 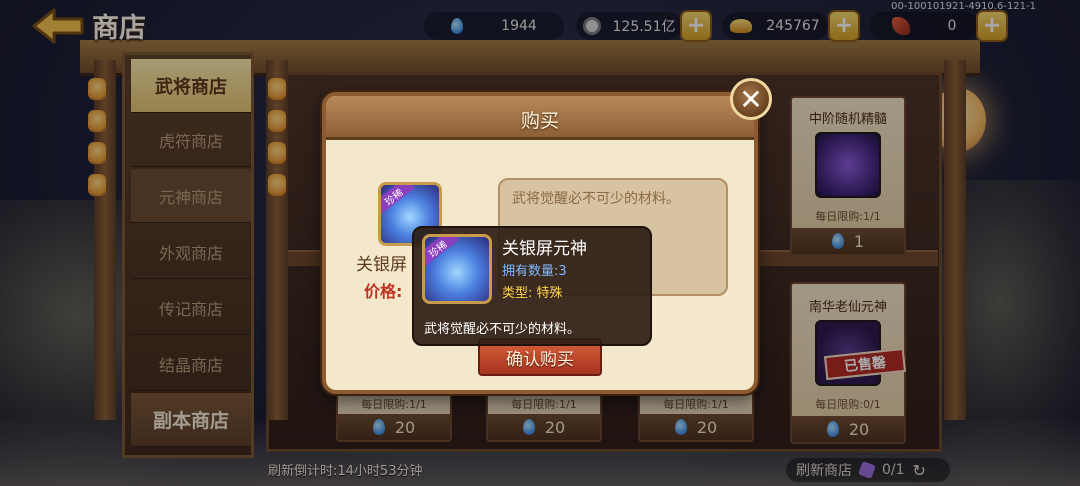 I want to click on item-tooltip: 珍稀 关银屏元神 拥有数量:3 类型: 特殊 武将觉醒必不可少的材料。, so click(x=532, y=286).